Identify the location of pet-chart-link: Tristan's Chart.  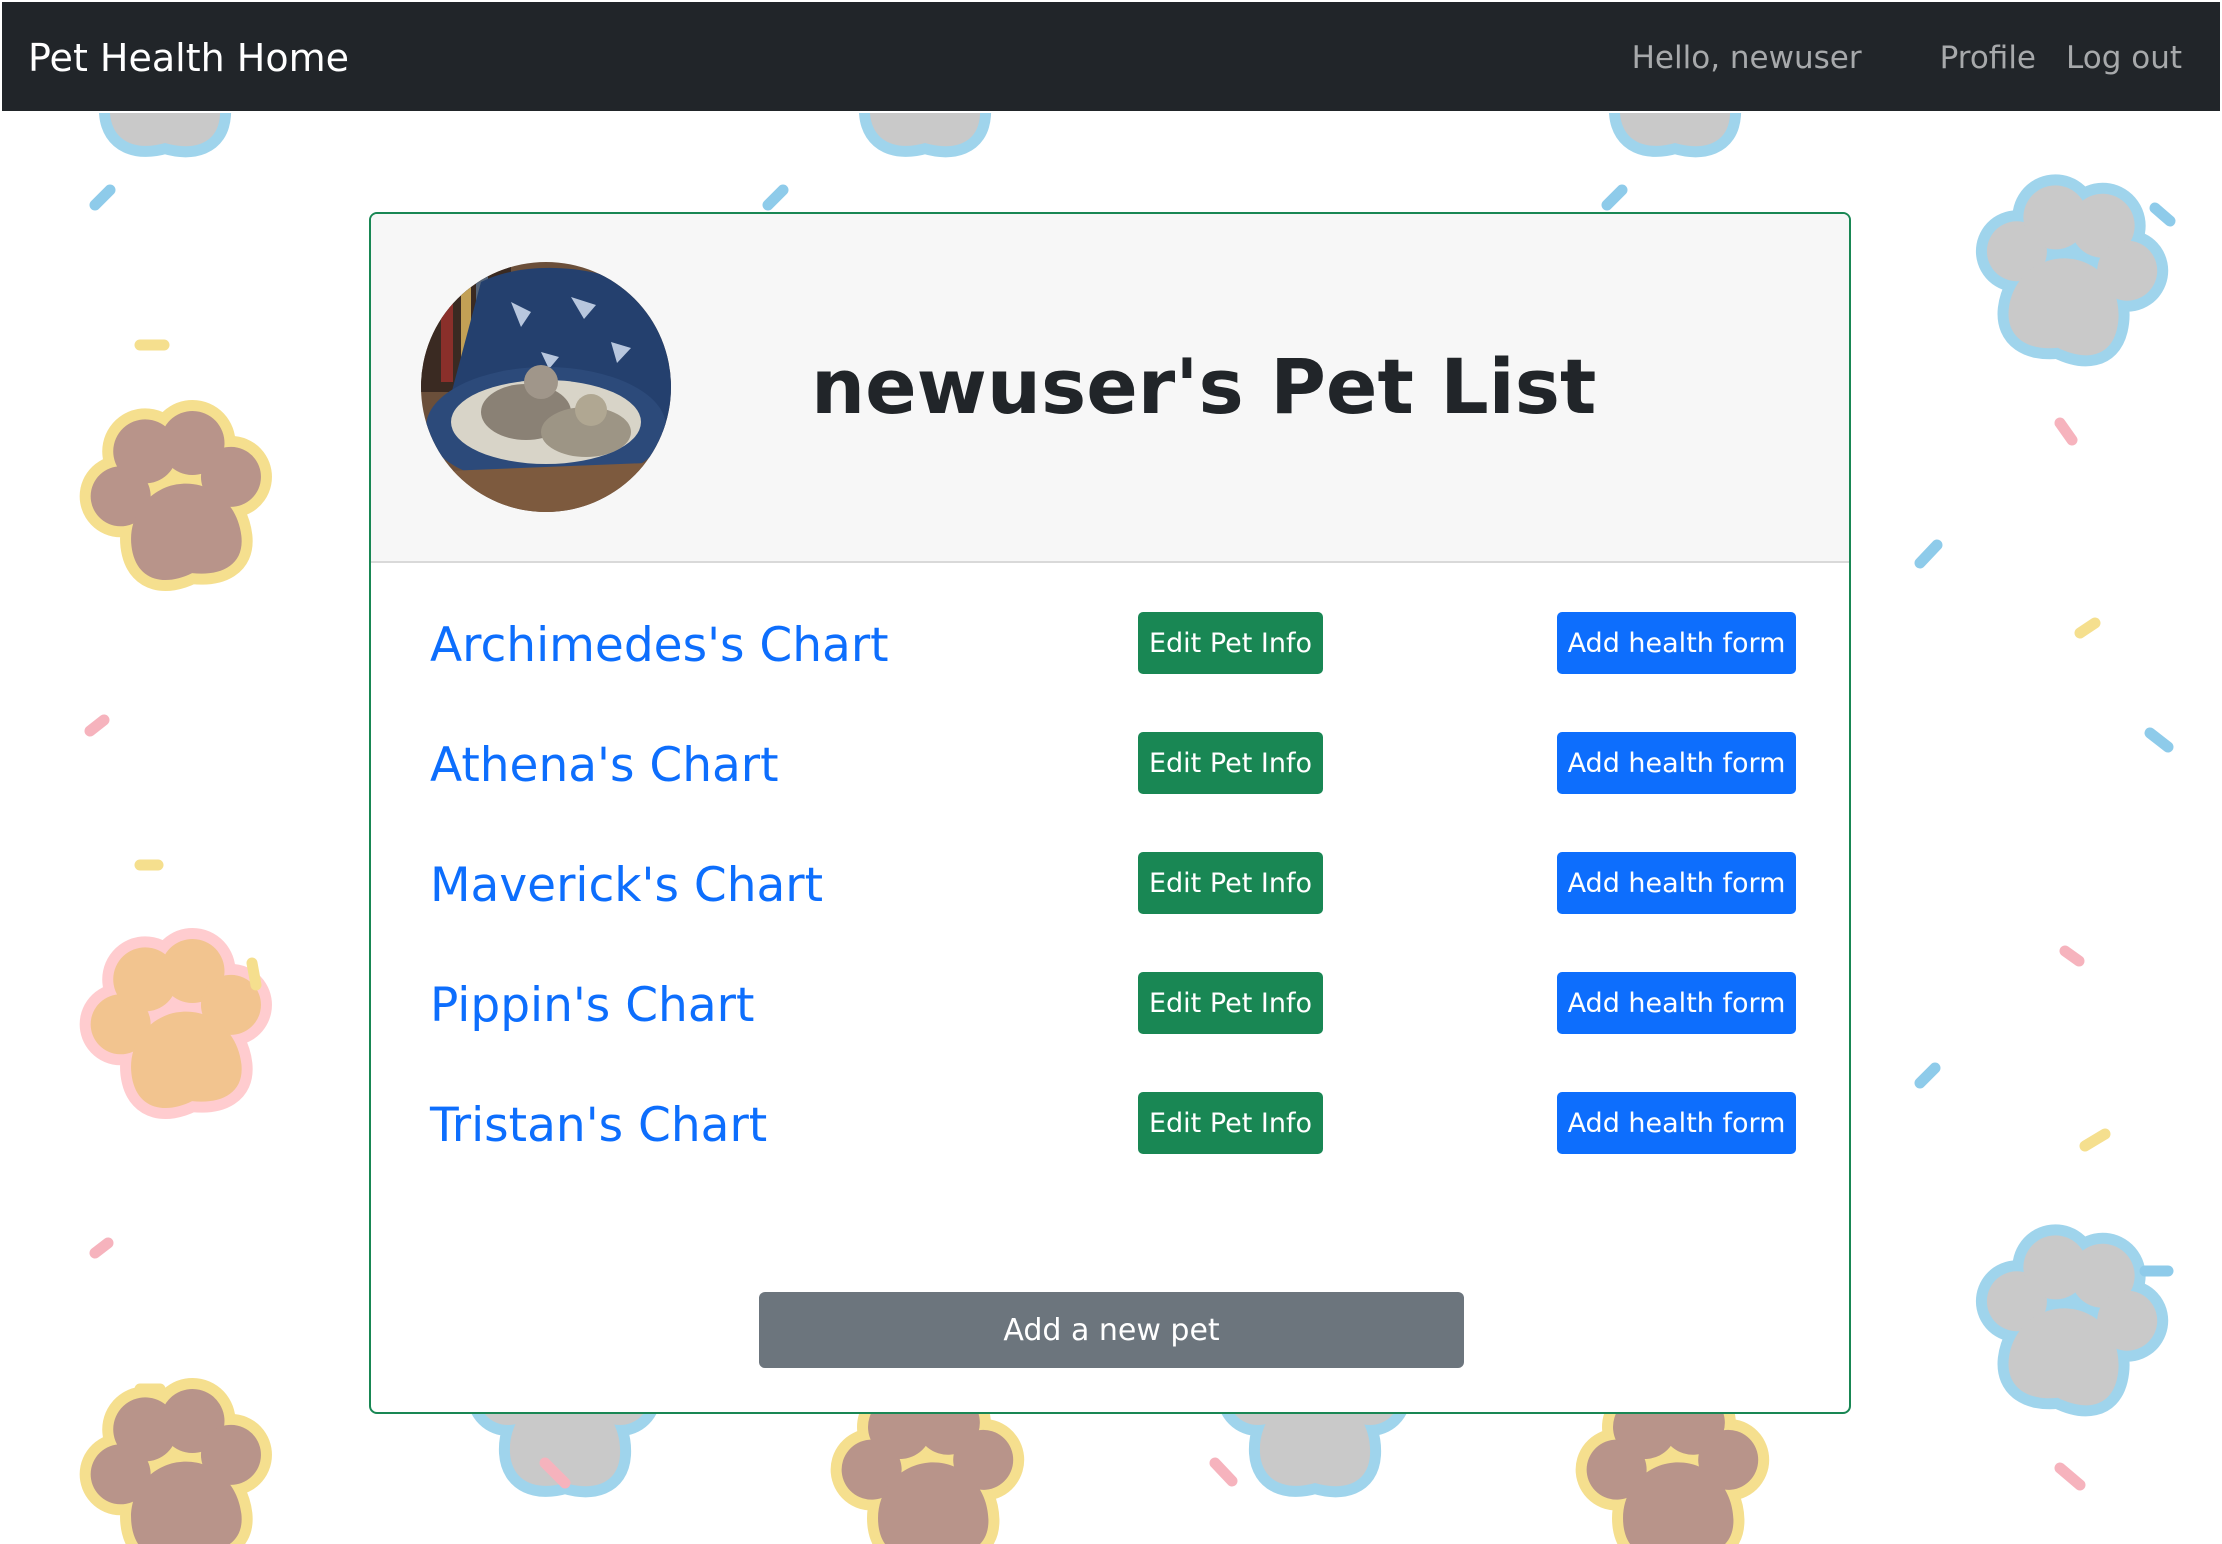
(598, 1125).